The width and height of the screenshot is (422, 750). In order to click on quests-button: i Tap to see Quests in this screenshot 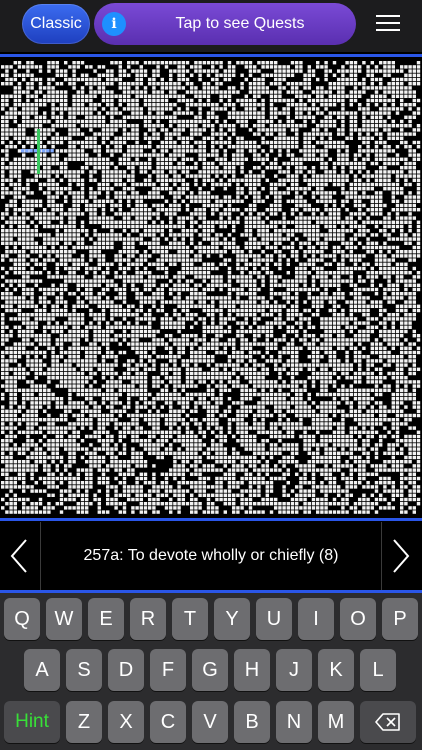, I will do `click(225, 24)`.